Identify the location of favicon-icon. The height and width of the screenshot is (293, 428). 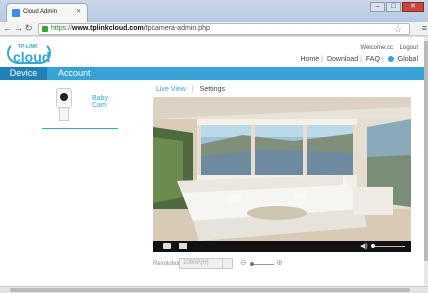
(16, 13).